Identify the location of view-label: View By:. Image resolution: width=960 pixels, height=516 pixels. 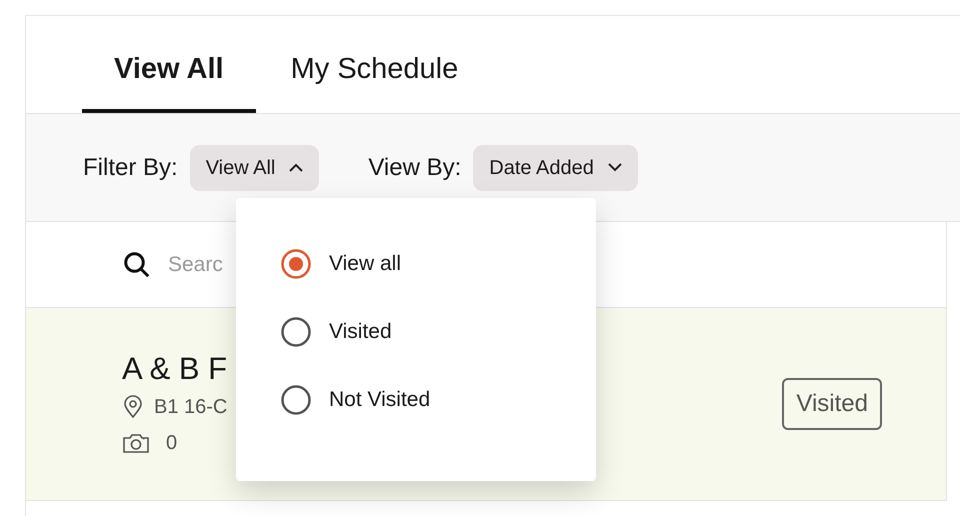
(415, 167).